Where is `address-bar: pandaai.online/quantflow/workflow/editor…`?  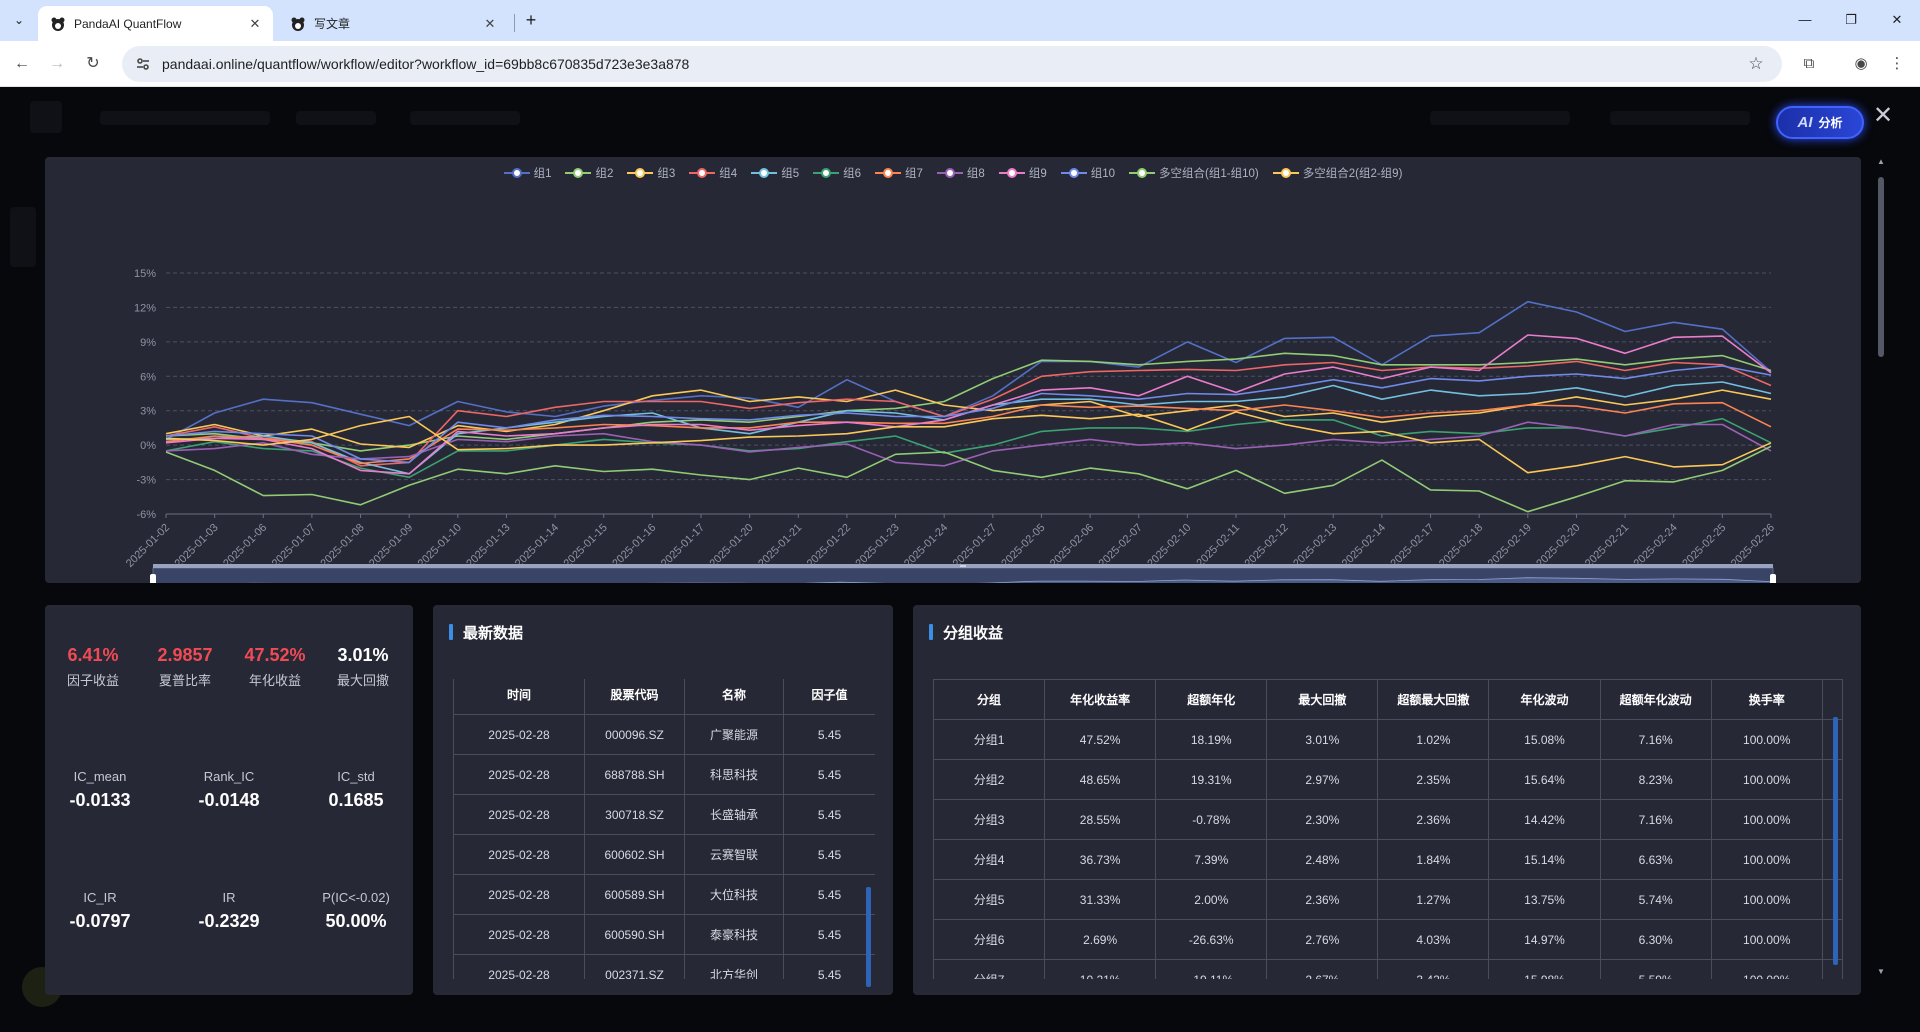 address-bar: pandaai.online/quantflow/workflow/editor… is located at coordinates (952, 64).